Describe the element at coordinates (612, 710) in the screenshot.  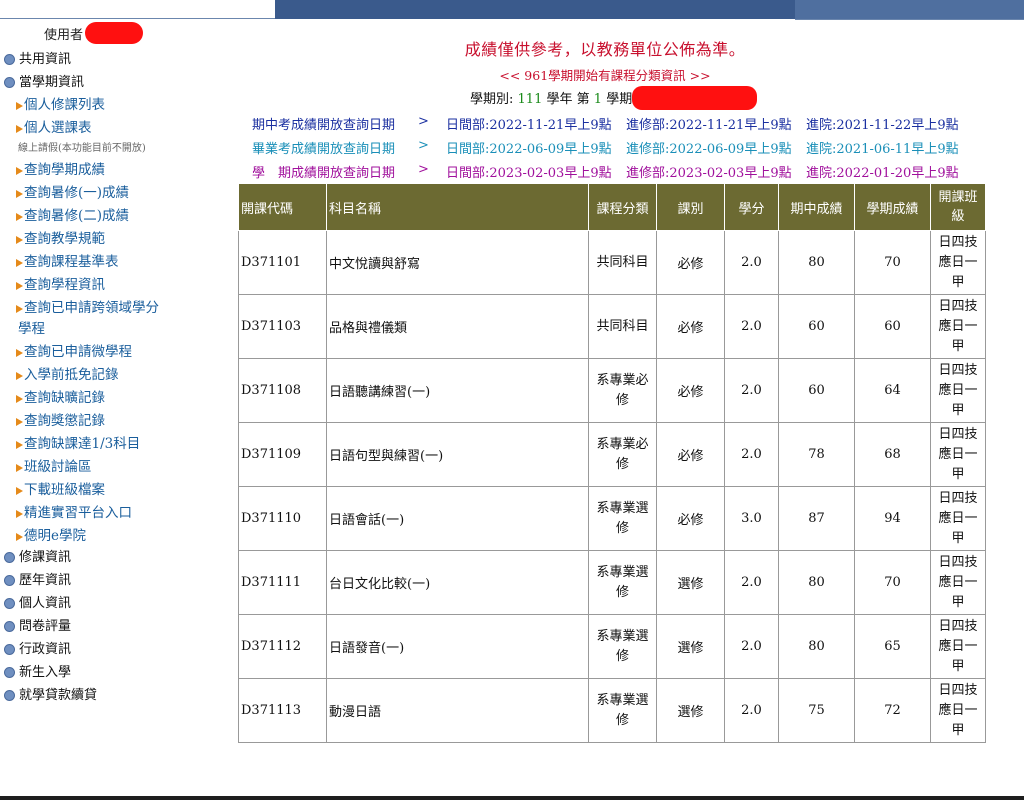
I see `table-row: D371113 動漫日語 系專業選修選修 2.0 75 72 日四技 應日一甲` at that location.